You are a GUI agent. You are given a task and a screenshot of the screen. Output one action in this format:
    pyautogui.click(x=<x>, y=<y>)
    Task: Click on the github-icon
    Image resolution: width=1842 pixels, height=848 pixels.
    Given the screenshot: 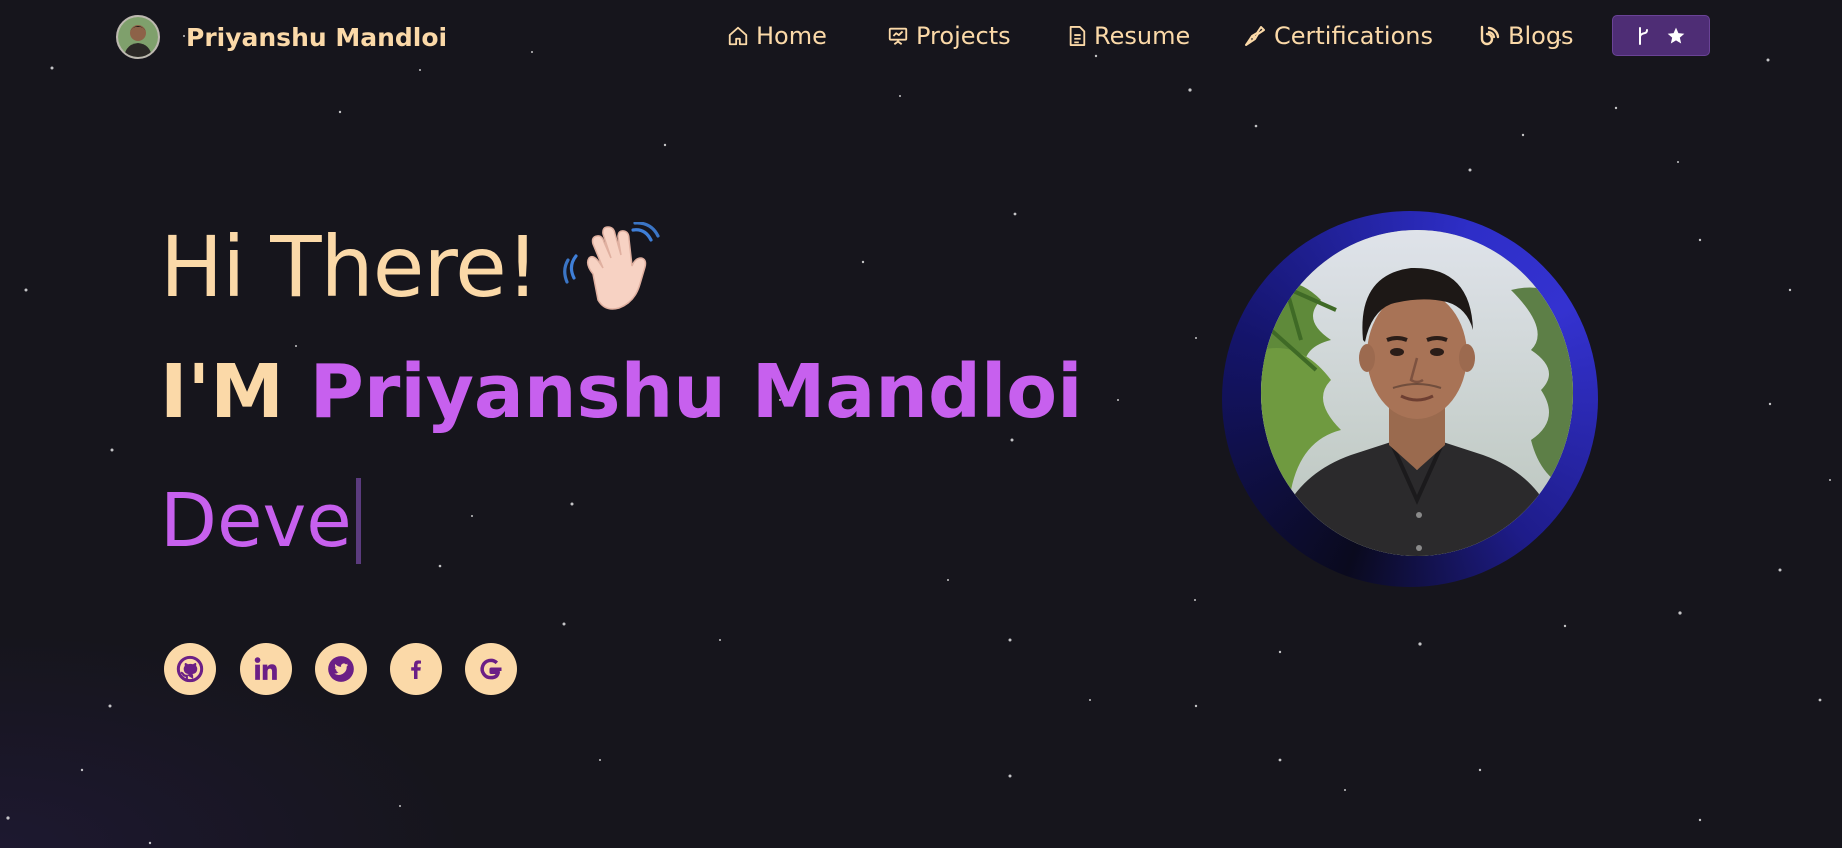 What is the action you would take?
    pyautogui.click(x=190, y=669)
    